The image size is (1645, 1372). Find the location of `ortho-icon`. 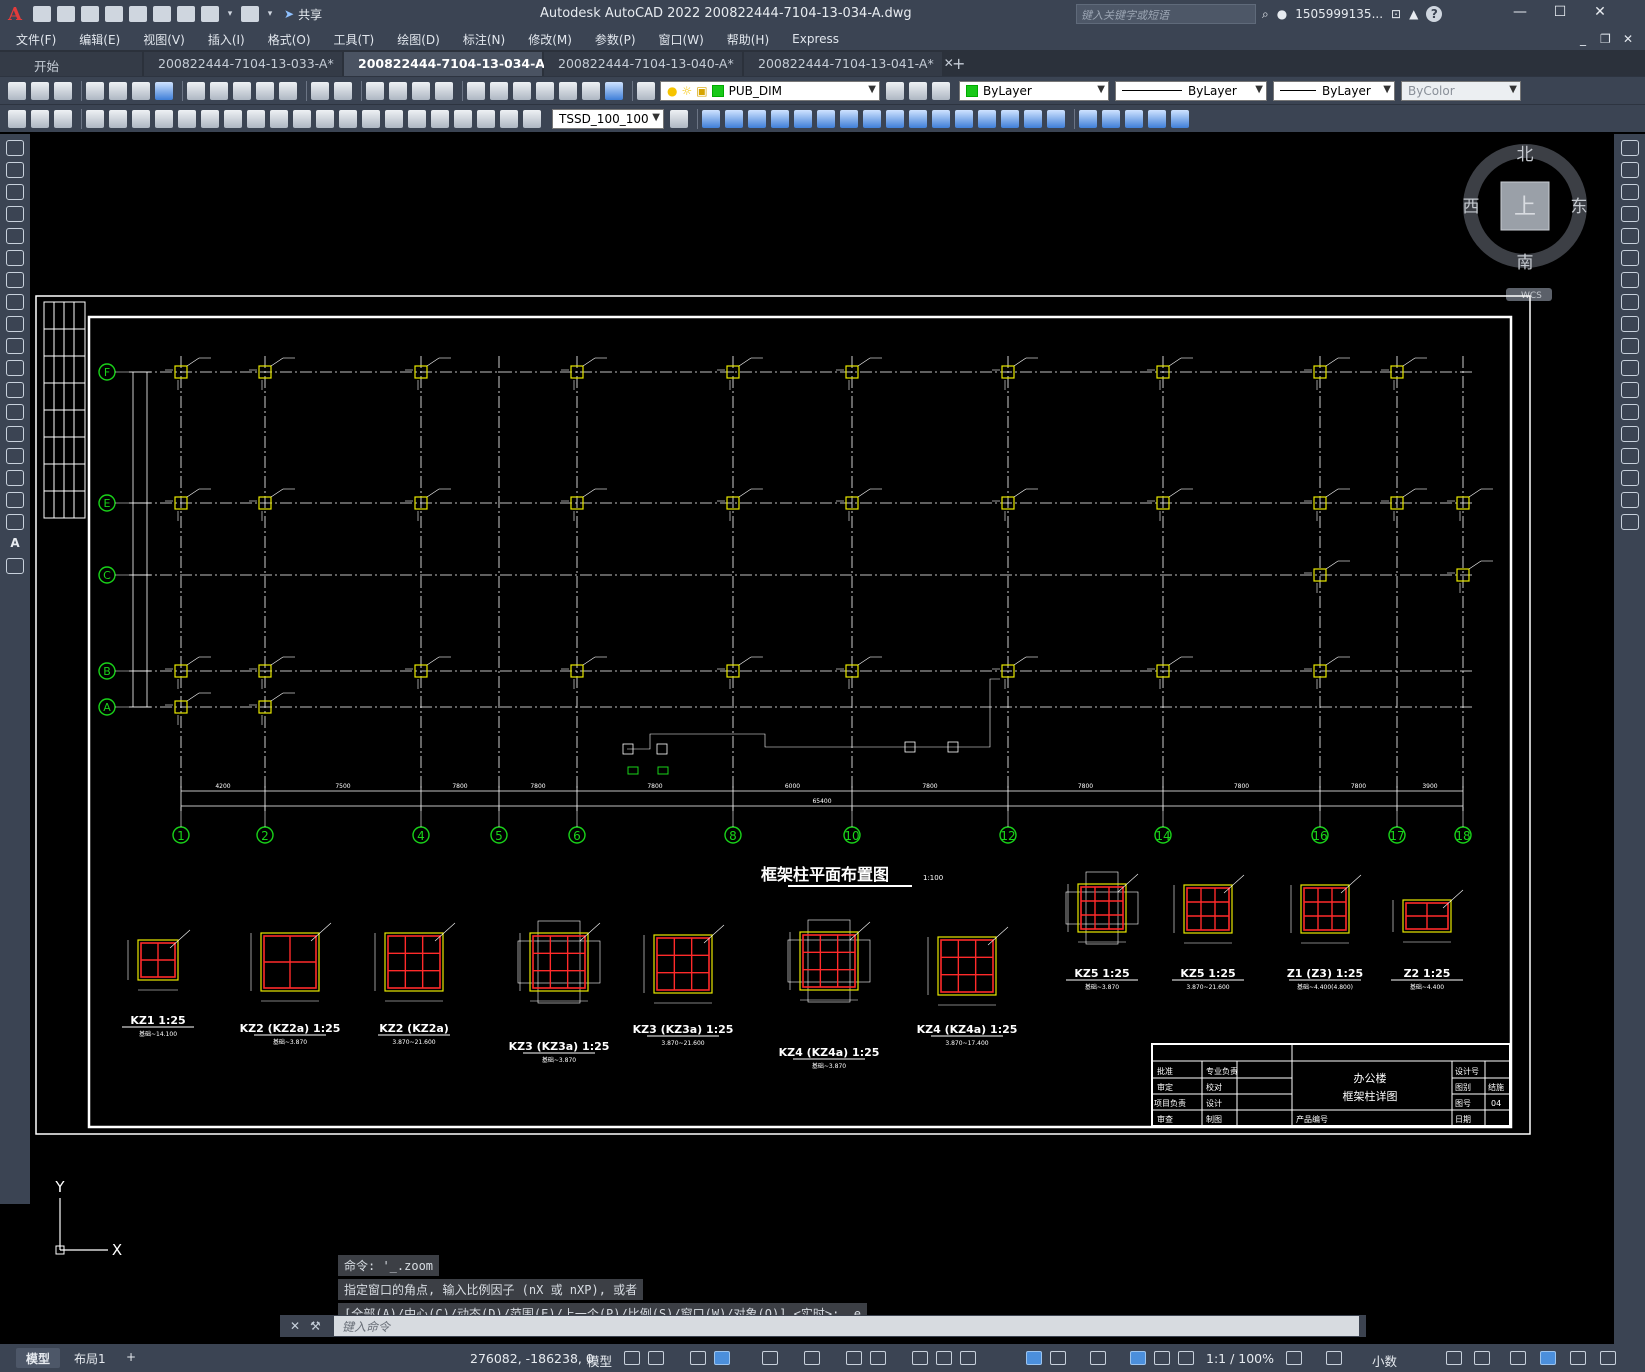

ortho-icon is located at coordinates (770, 1358).